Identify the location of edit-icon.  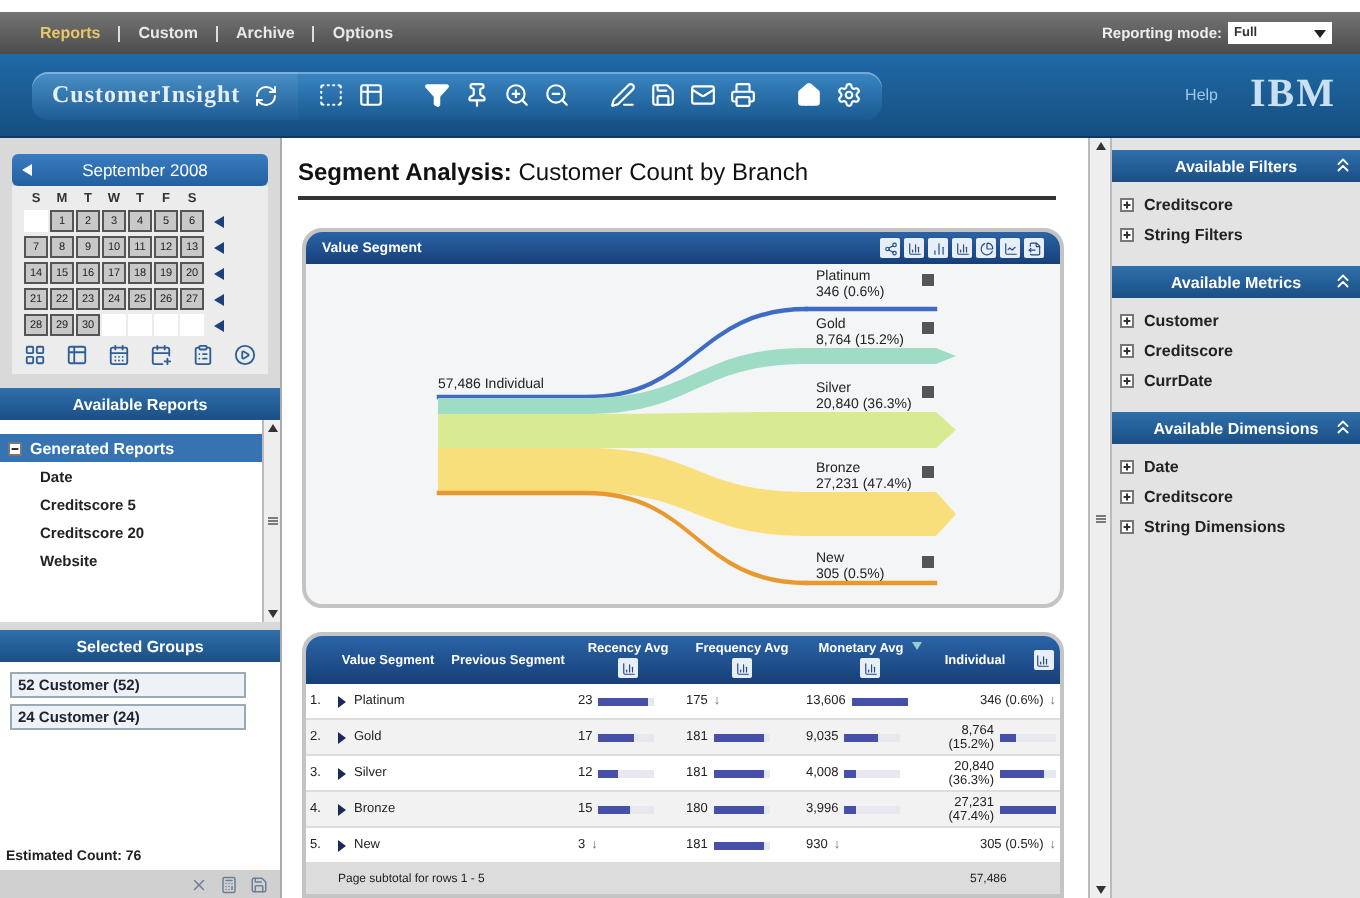
(623, 95).